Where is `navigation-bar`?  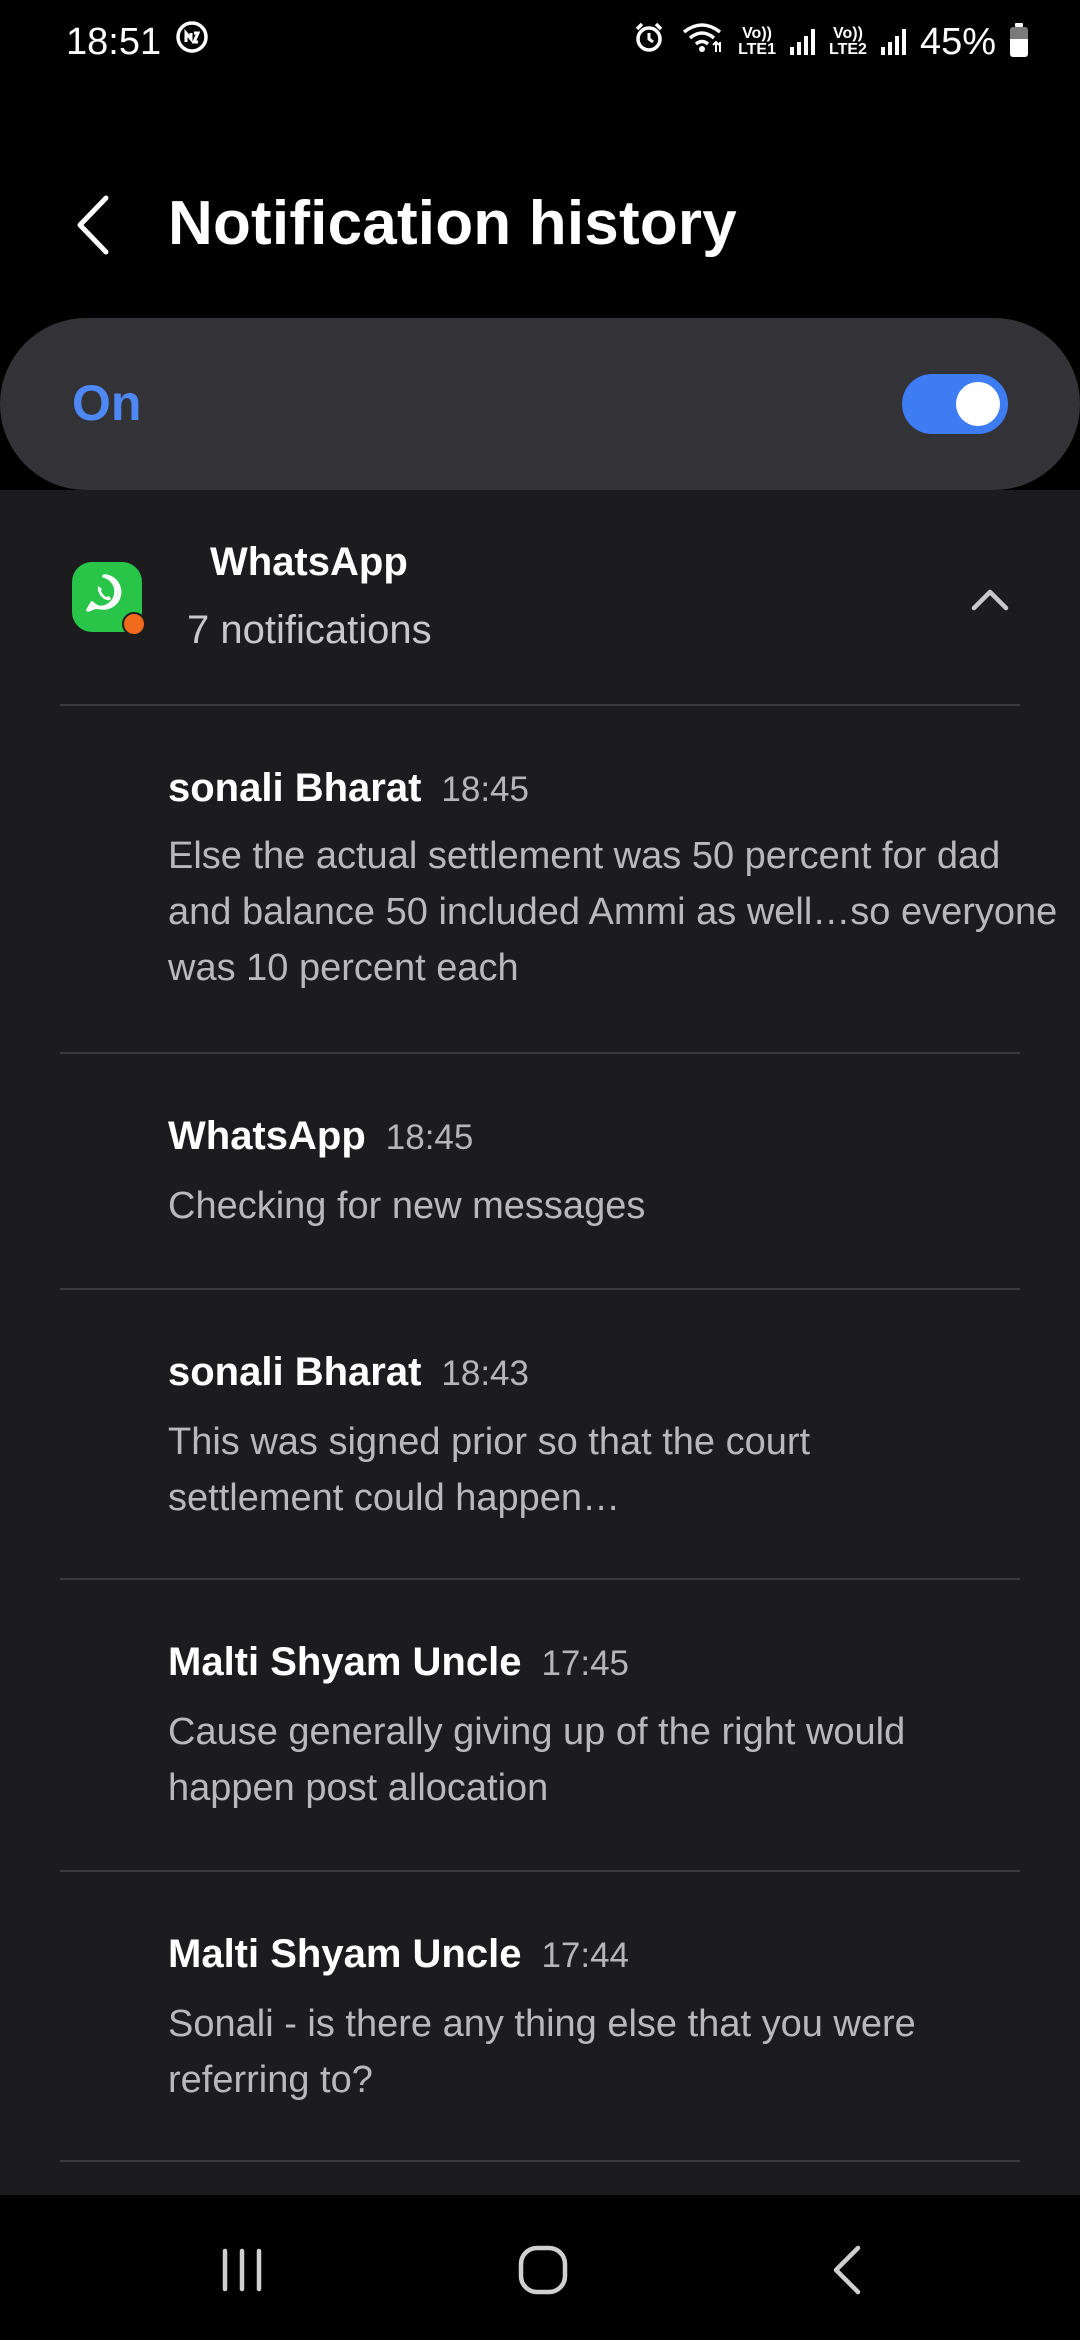 navigation-bar is located at coordinates (540, 2267).